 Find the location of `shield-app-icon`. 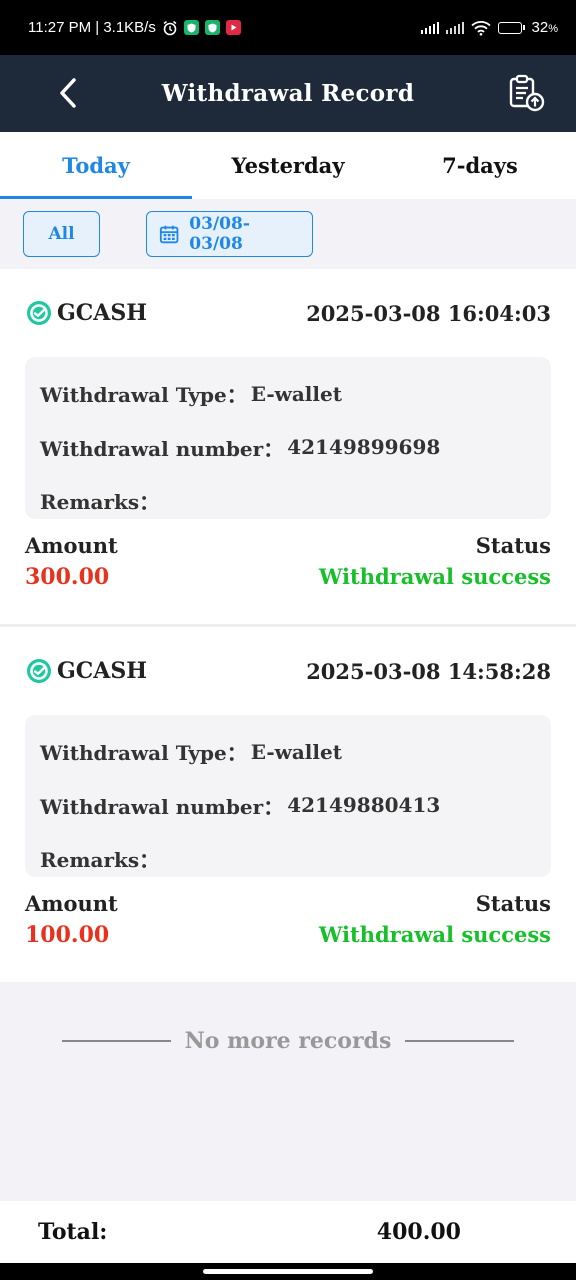

shield-app-icon is located at coordinates (191, 27).